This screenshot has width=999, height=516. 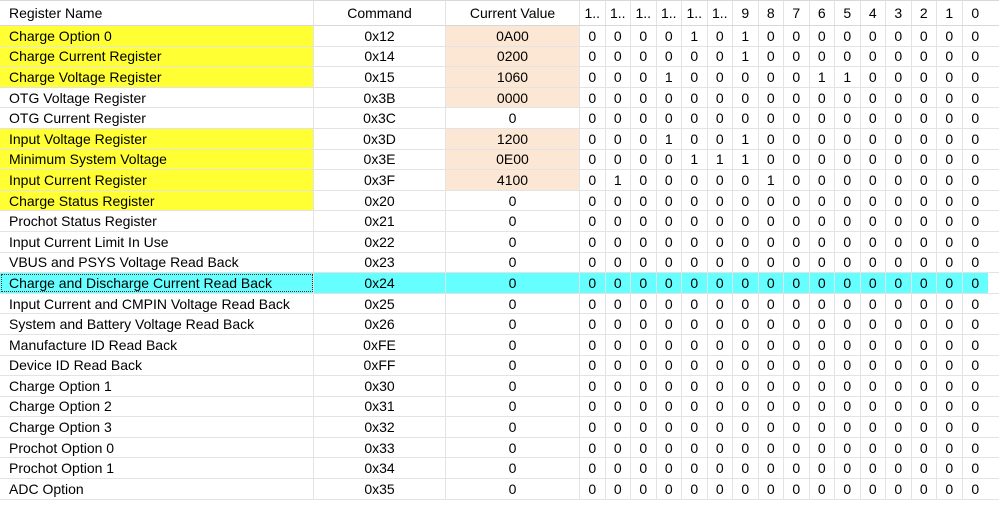 I want to click on register-name-cell: Charge Option 3, so click(x=157, y=427).